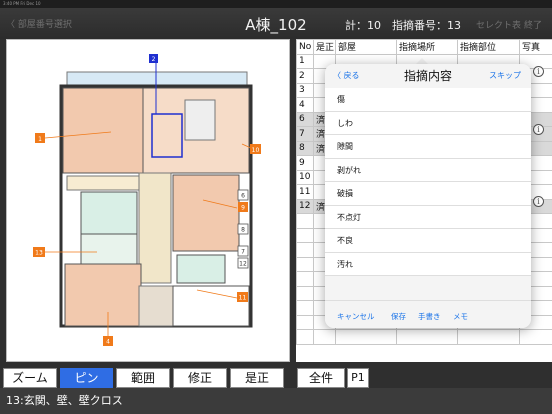 This screenshot has height=414, width=552. What do you see at coordinates (428, 123) in the screenshot?
I see `list-item: しわ` at bounding box center [428, 123].